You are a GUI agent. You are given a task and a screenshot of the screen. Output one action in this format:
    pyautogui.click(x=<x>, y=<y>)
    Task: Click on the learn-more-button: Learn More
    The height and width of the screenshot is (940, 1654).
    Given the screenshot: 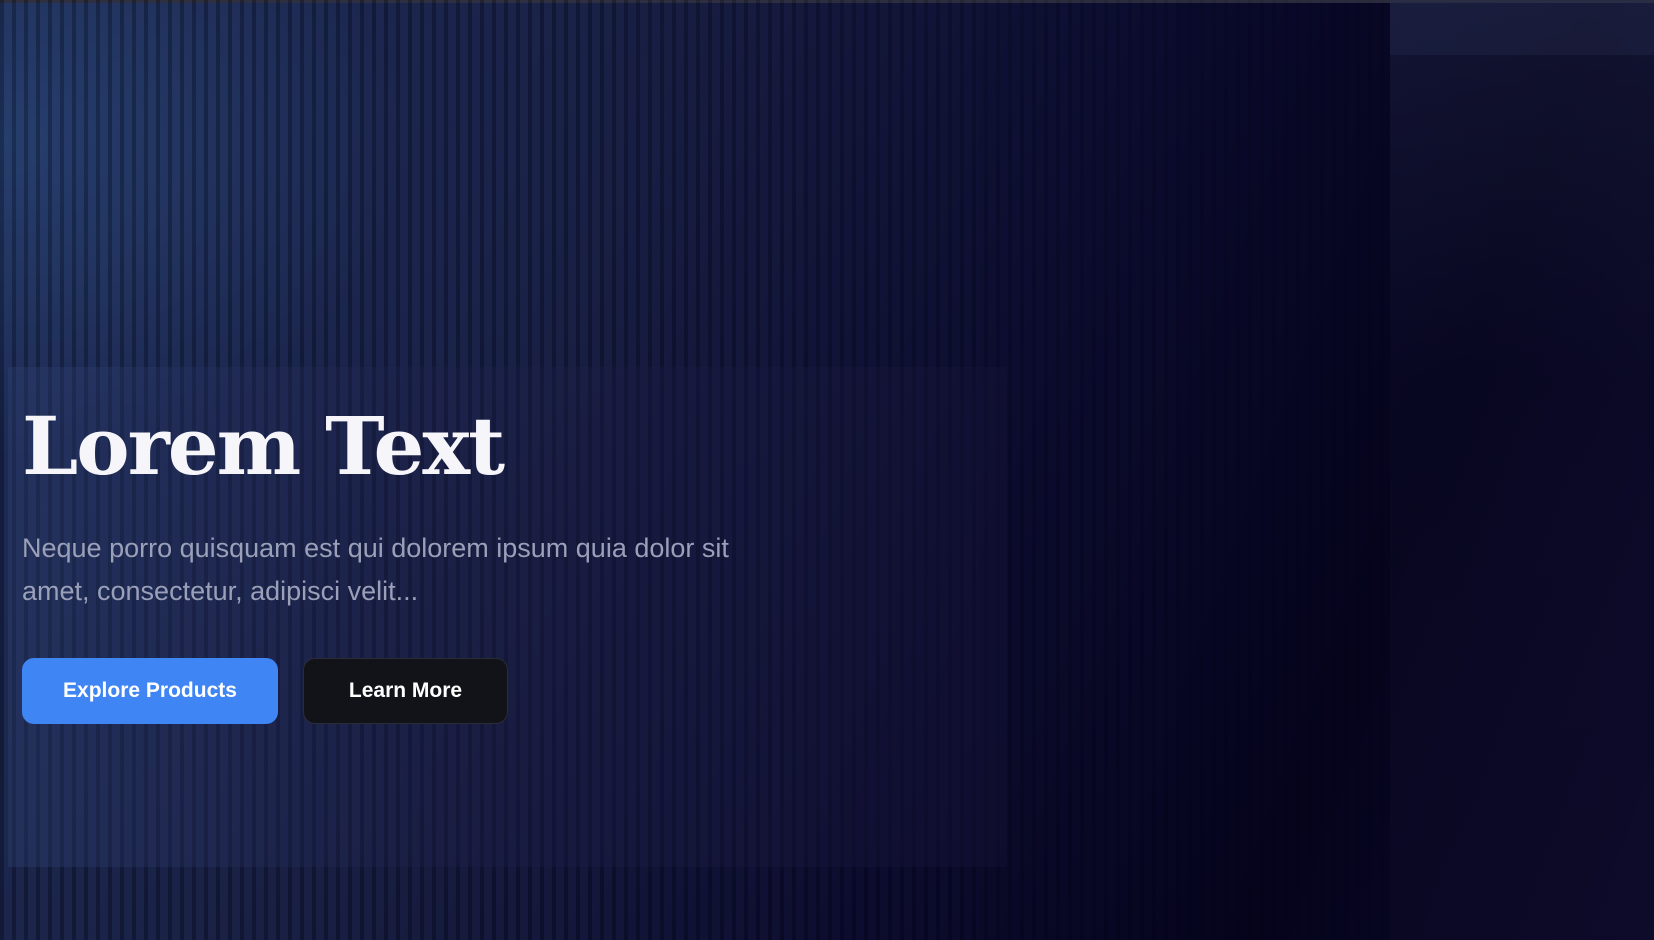 What is the action you would take?
    pyautogui.click(x=405, y=691)
    